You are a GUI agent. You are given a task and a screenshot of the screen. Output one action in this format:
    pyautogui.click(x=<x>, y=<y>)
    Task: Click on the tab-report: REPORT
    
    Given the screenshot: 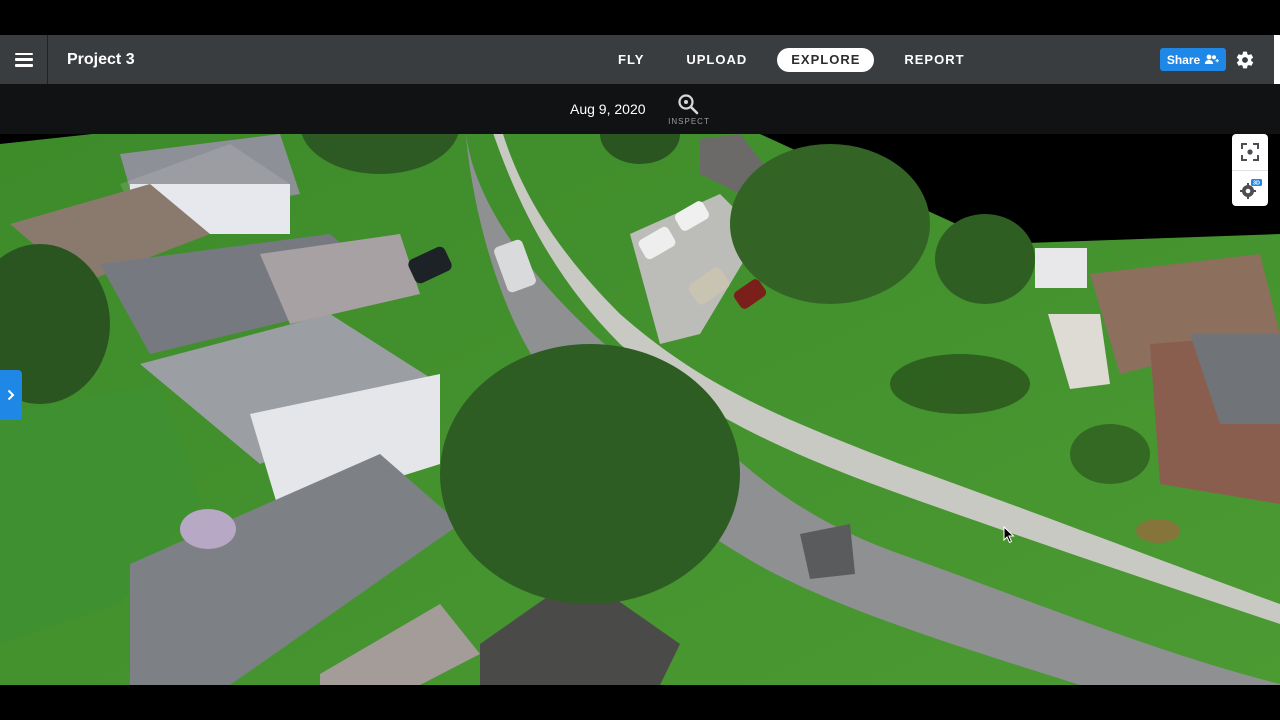 What is the action you would take?
    pyautogui.click(x=934, y=60)
    